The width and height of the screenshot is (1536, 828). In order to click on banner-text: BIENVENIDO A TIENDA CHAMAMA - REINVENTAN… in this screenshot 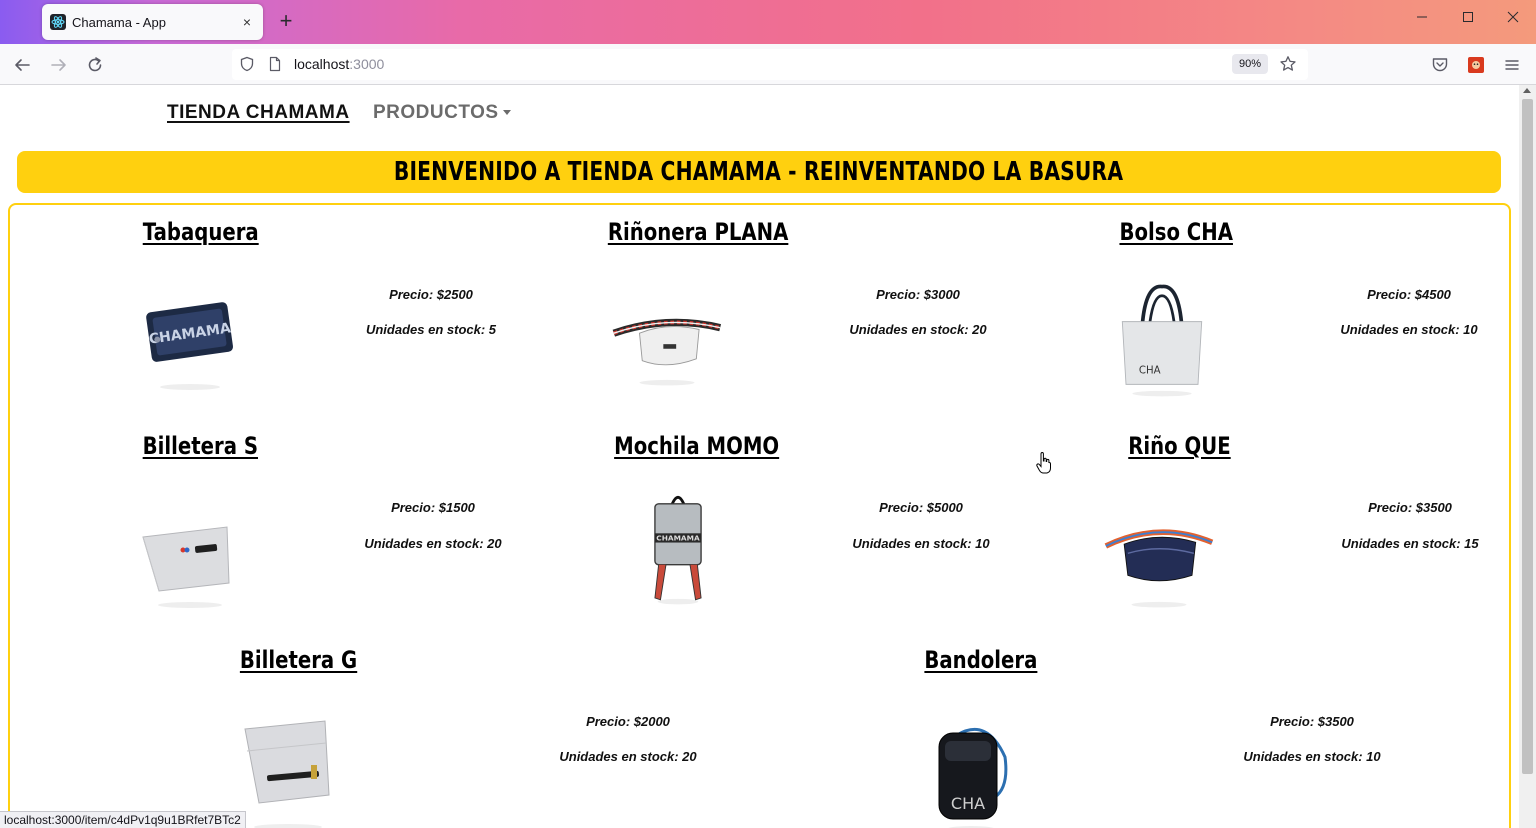, I will do `click(759, 172)`.